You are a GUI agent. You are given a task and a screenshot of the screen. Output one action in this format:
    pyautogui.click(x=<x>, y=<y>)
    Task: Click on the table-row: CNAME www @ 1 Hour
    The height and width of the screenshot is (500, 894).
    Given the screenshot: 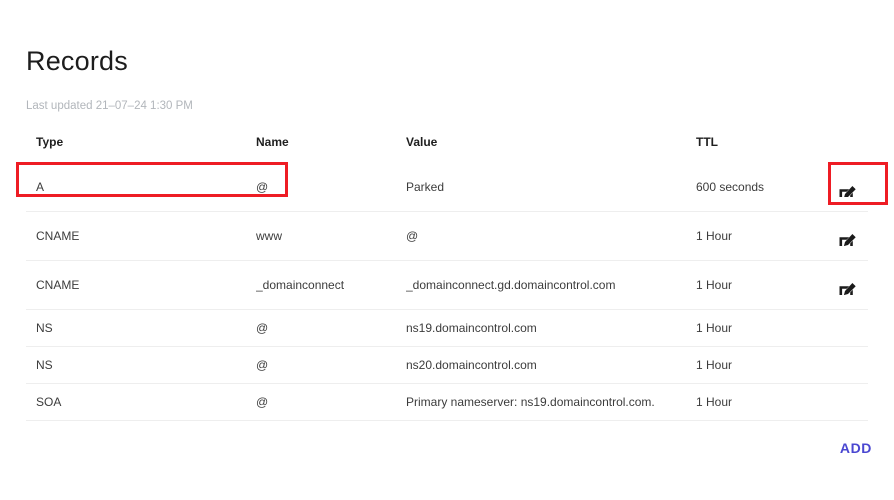 What is the action you would take?
    pyautogui.click(x=447, y=236)
    